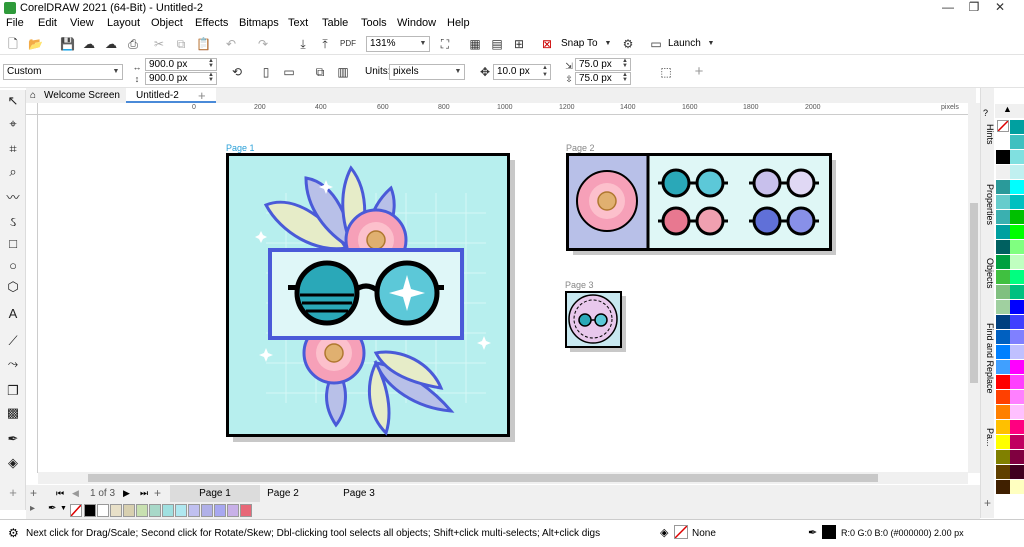  What do you see at coordinates (427, 72) in the screenshot?
I see `units-select: pixels ▼` at bounding box center [427, 72].